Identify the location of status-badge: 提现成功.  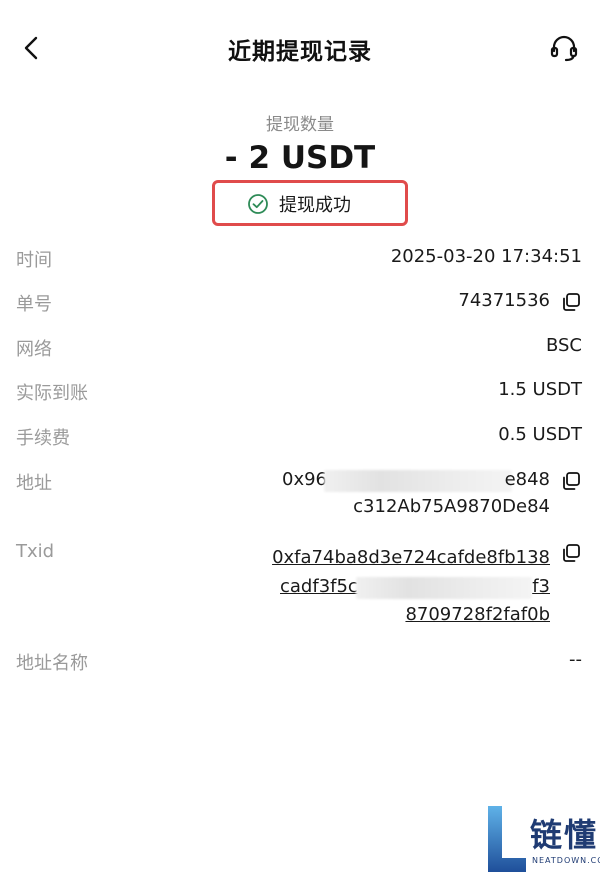
(299, 204).